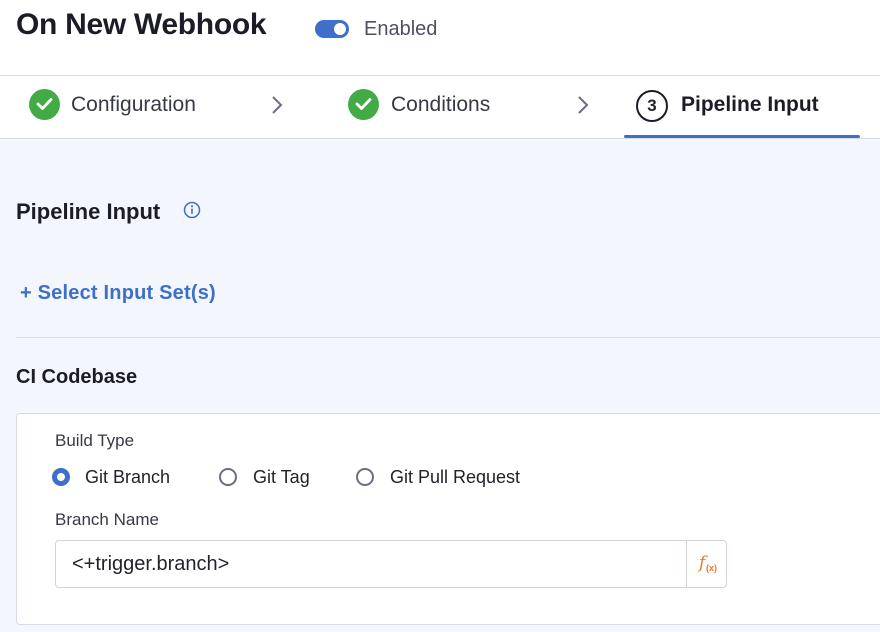 The width and height of the screenshot is (880, 632). What do you see at coordinates (192, 210) in the screenshot?
I see `info-icon` at bounding box center [192, 210].